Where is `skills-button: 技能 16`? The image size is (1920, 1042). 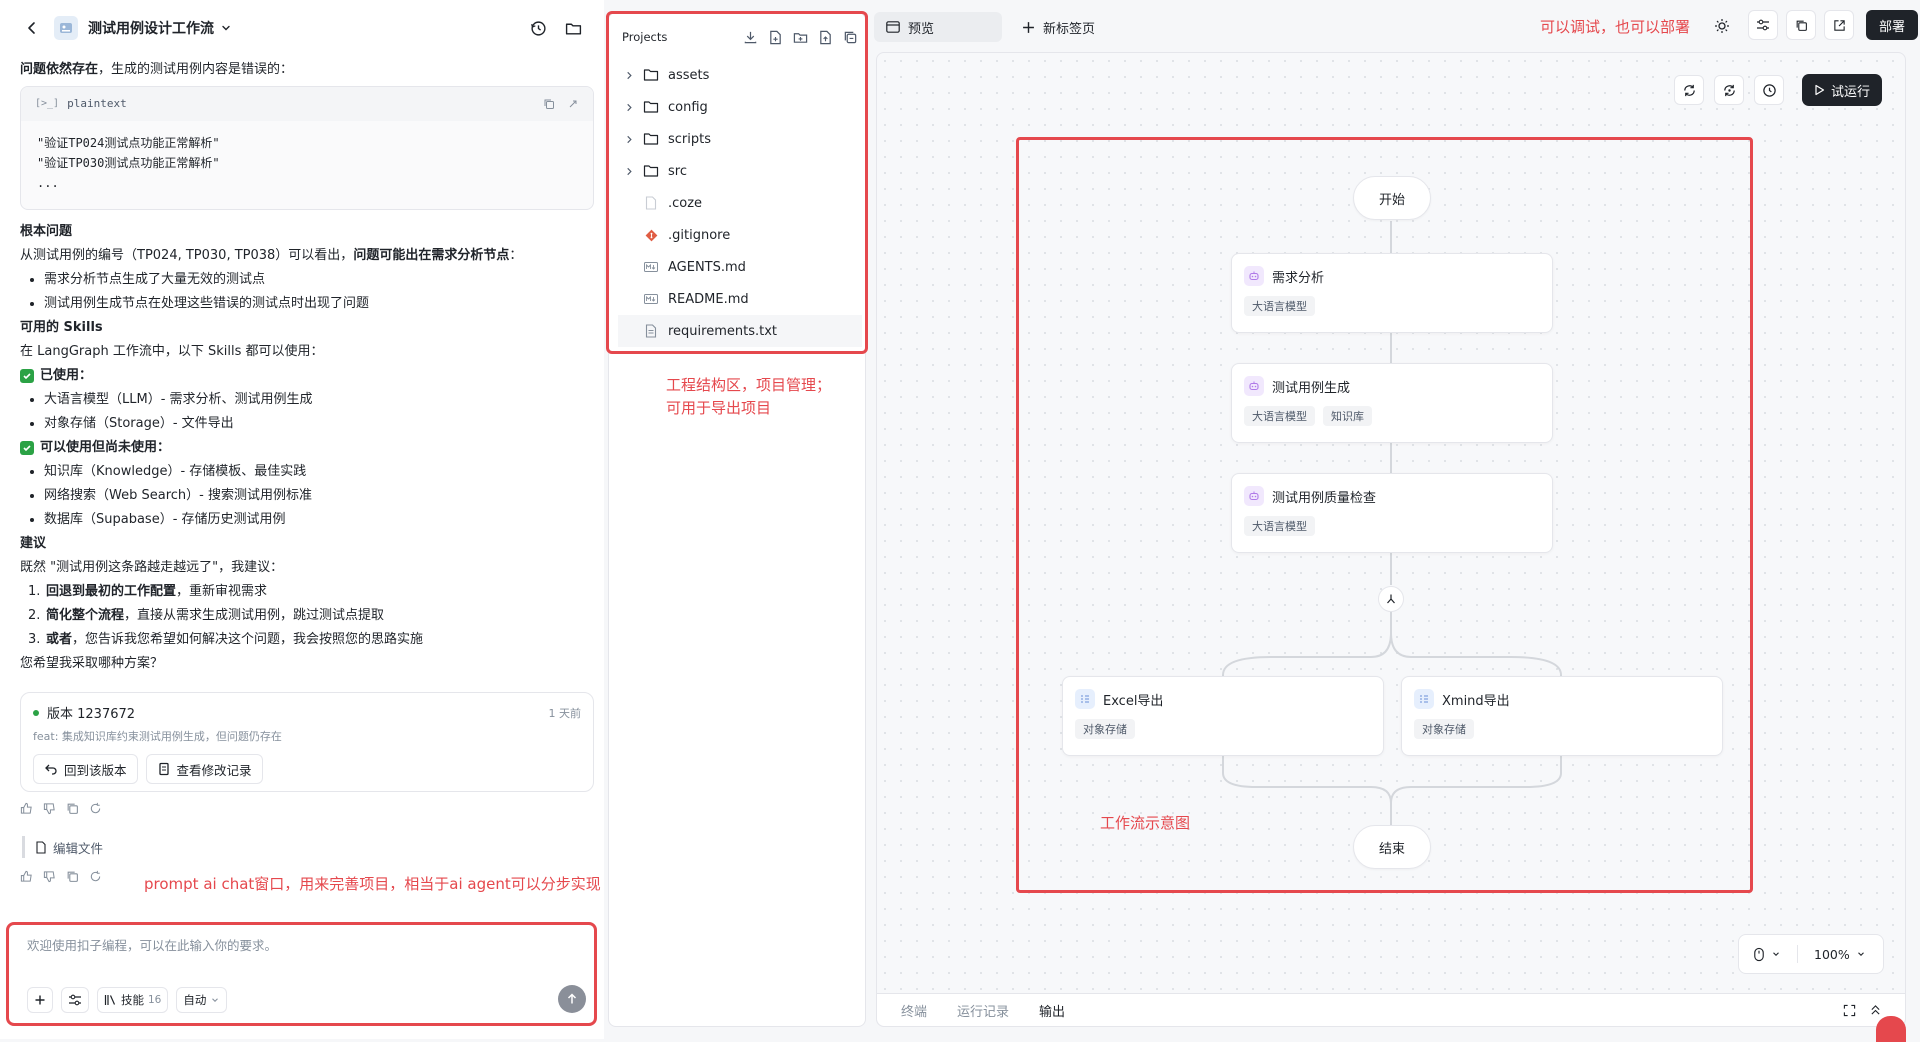 skills-button: 技能 16 is located at coordinates (133, 1000).